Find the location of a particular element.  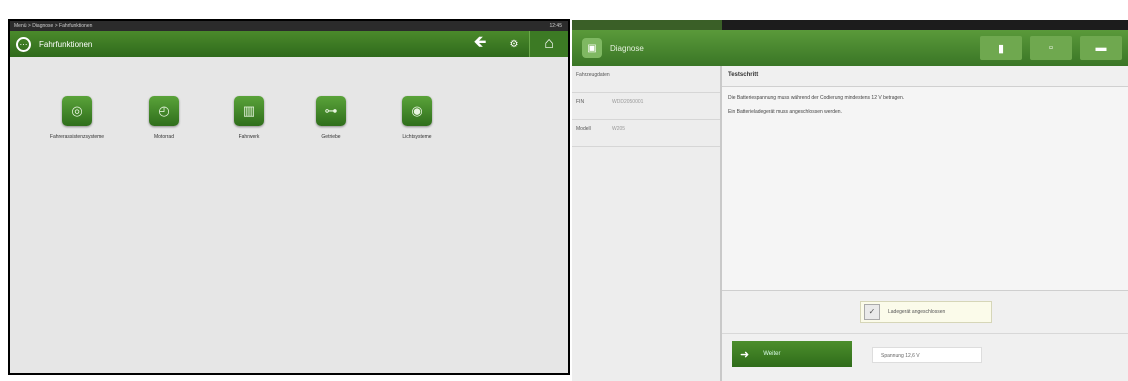

status-bar: Menü > Diagnose > Fahrfunktionen 12:45 is located at coordinates (289, 26).